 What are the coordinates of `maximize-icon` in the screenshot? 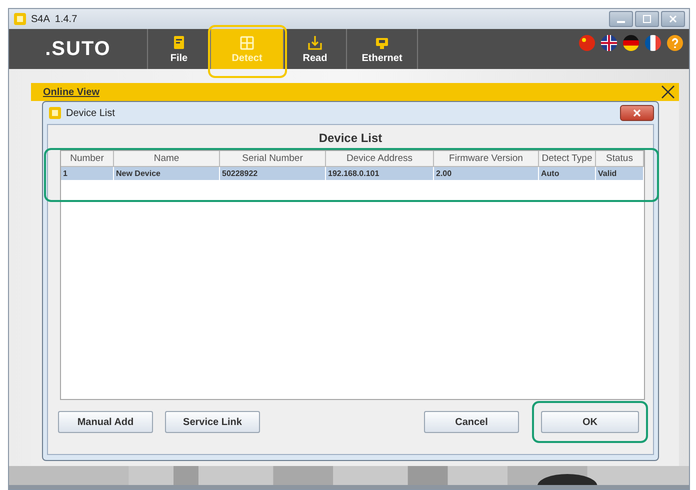 It's located at (647, 19).